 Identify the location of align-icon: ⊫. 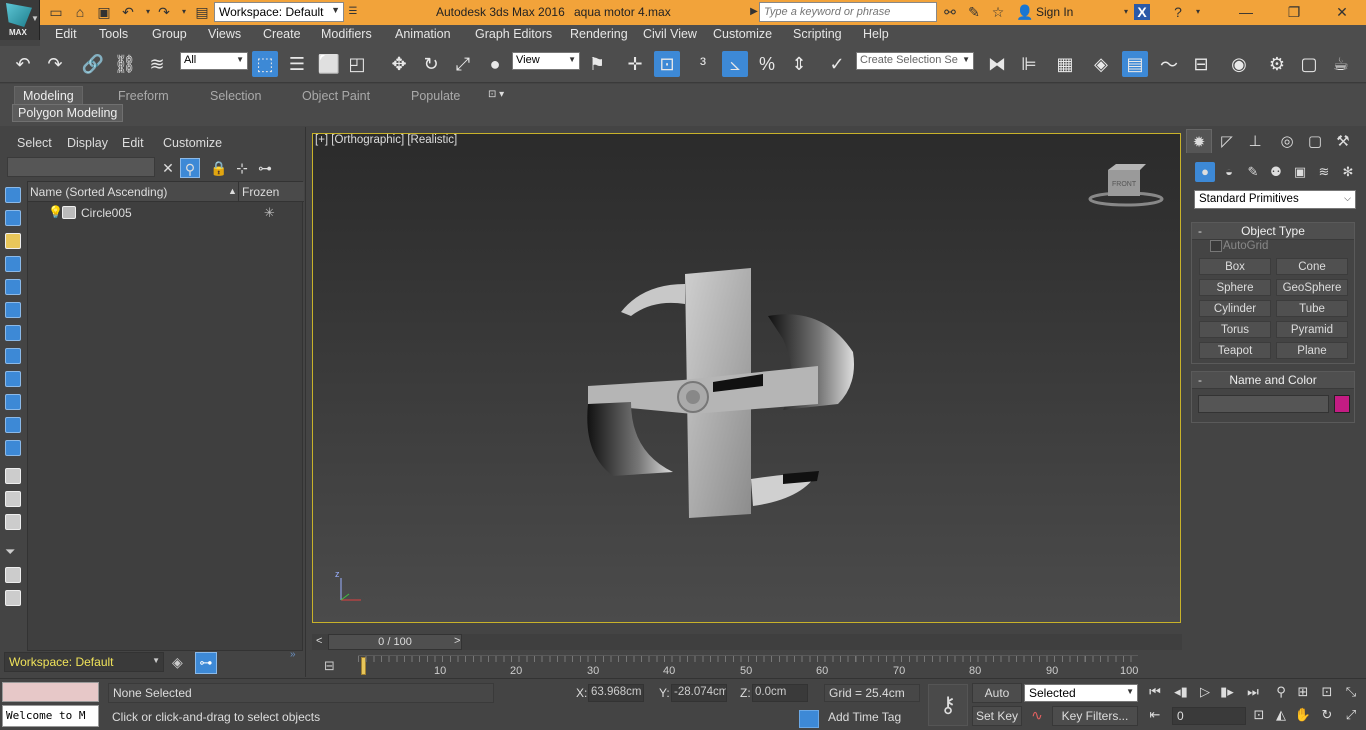
(1029, 64).